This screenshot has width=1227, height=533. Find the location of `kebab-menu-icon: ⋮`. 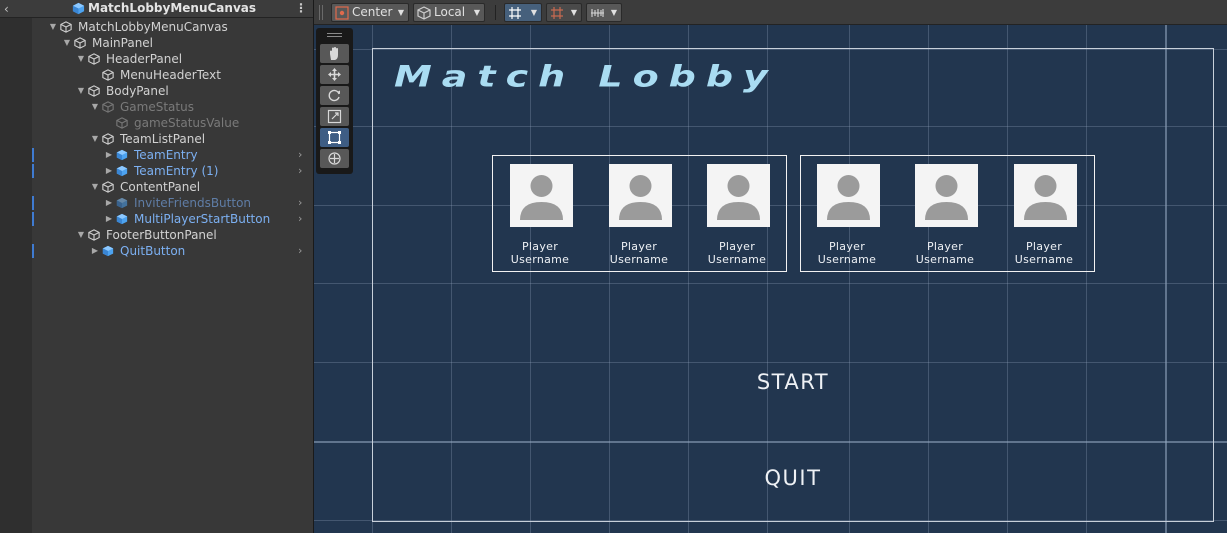

kebab-menu-icon: ⋮ is located at coordinates (301, 9).